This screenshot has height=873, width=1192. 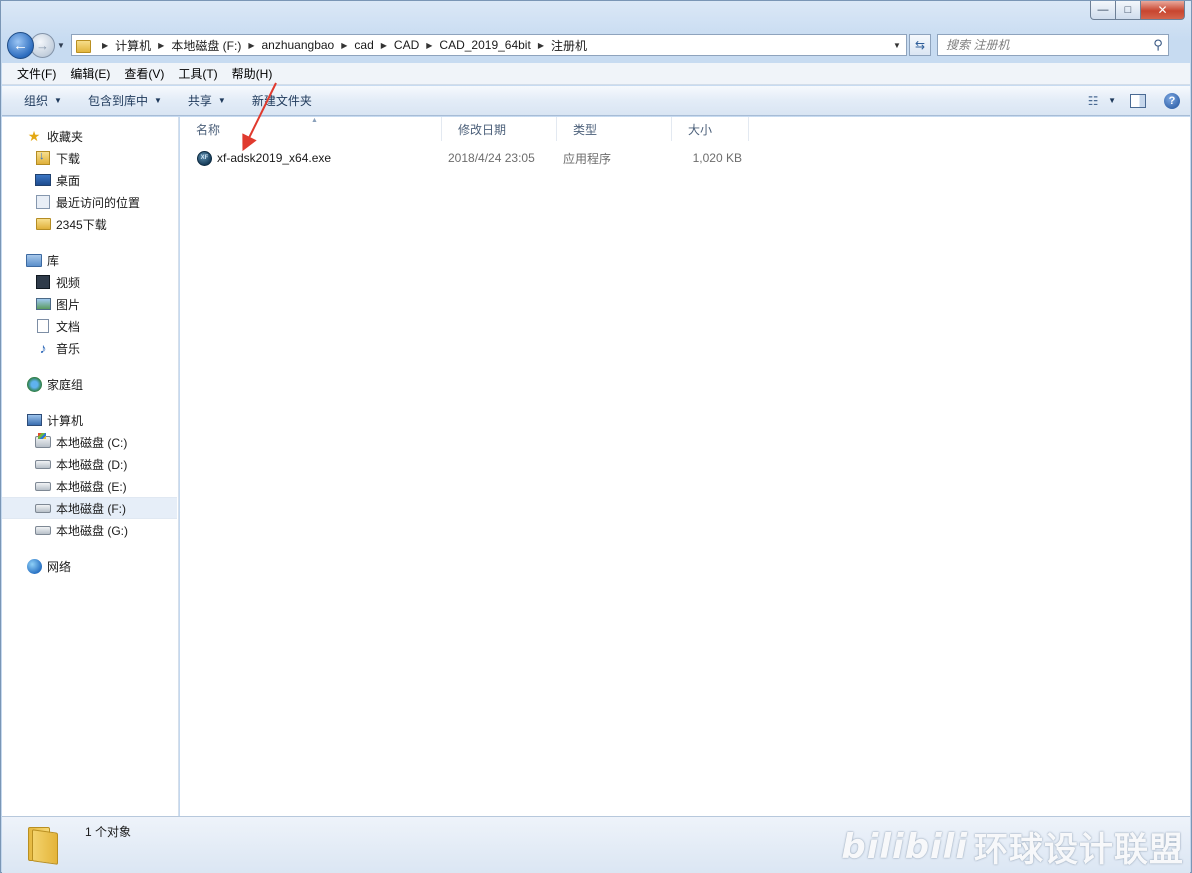 I want to click on recent-places-icon, so click(x=43, y=202).